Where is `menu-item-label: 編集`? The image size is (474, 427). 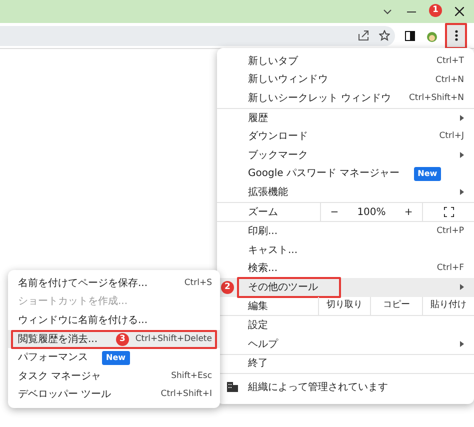 menu-item-label: 編集 is located at coordinates (258, 307).